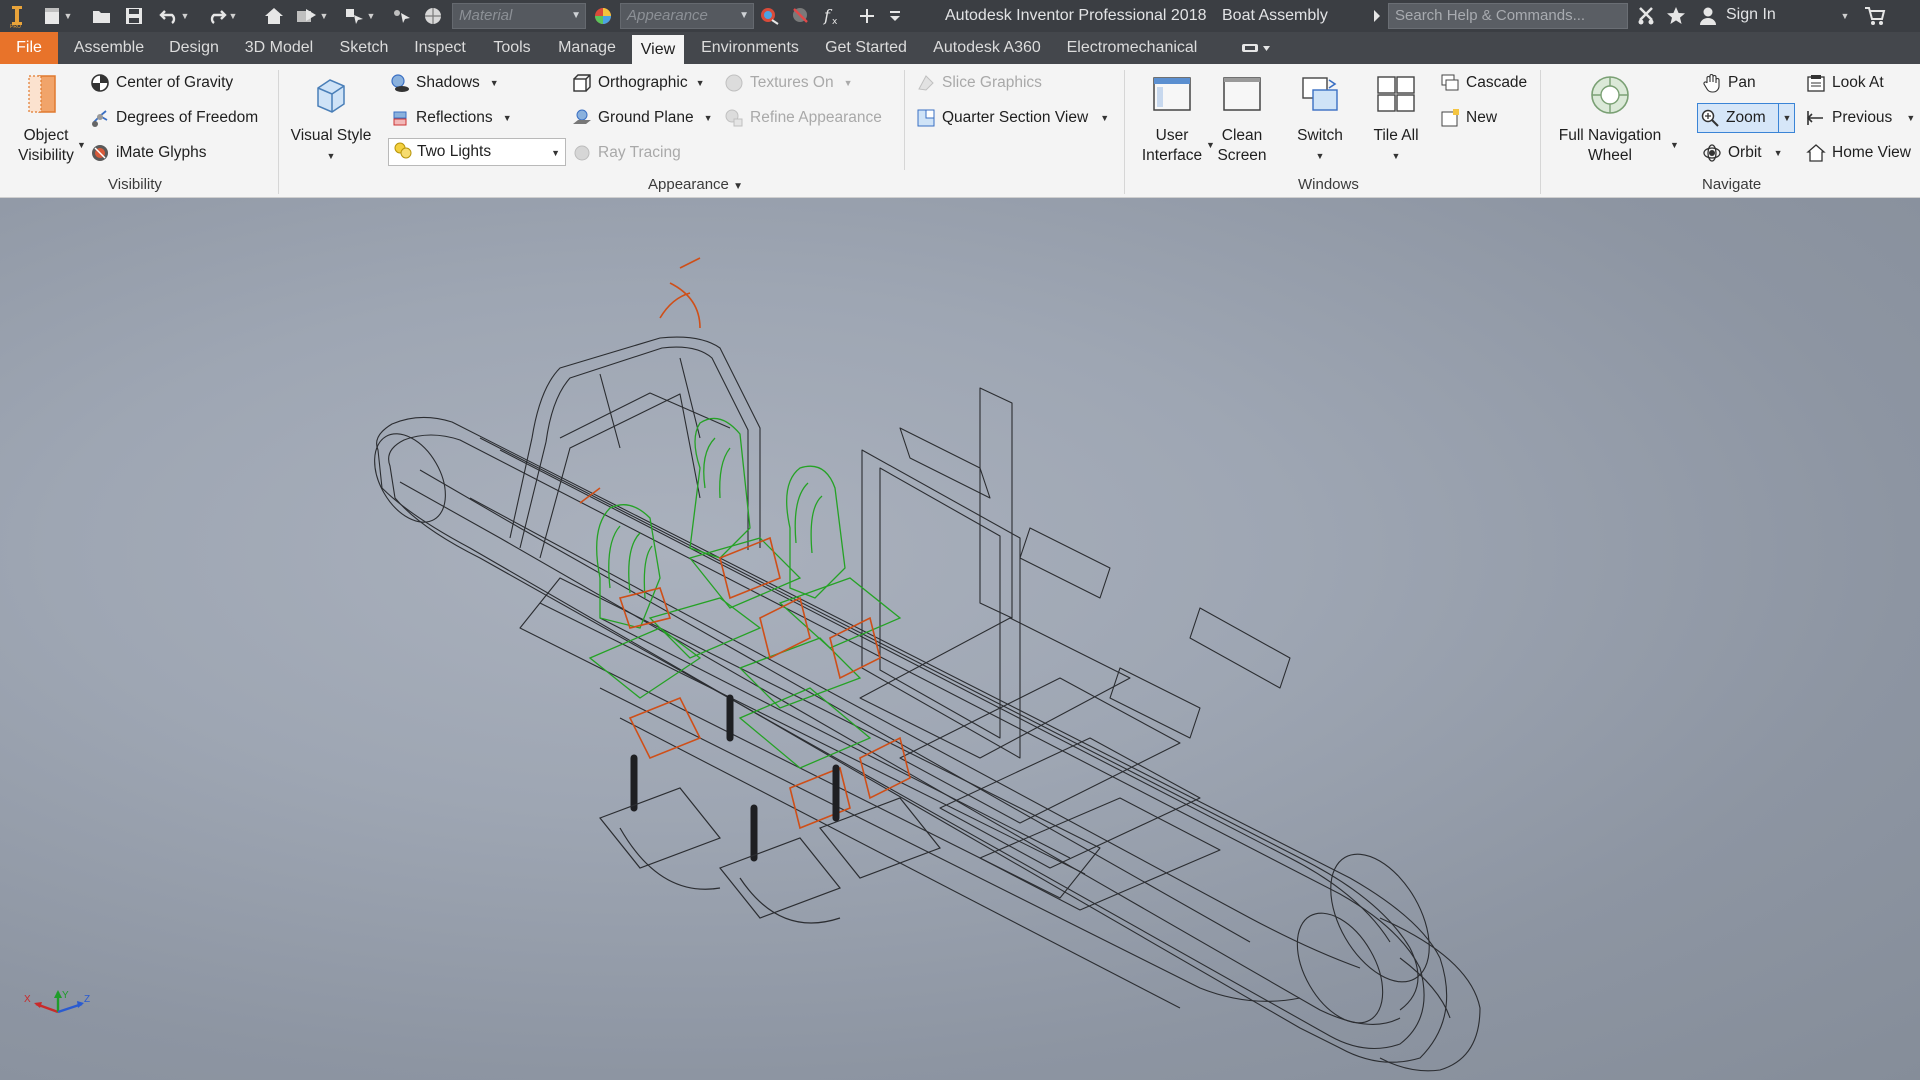  What do you see at coordinates (512, 48) in the screenshot?
I see `tab-tools: Tools` at bounding box center [512, 48].